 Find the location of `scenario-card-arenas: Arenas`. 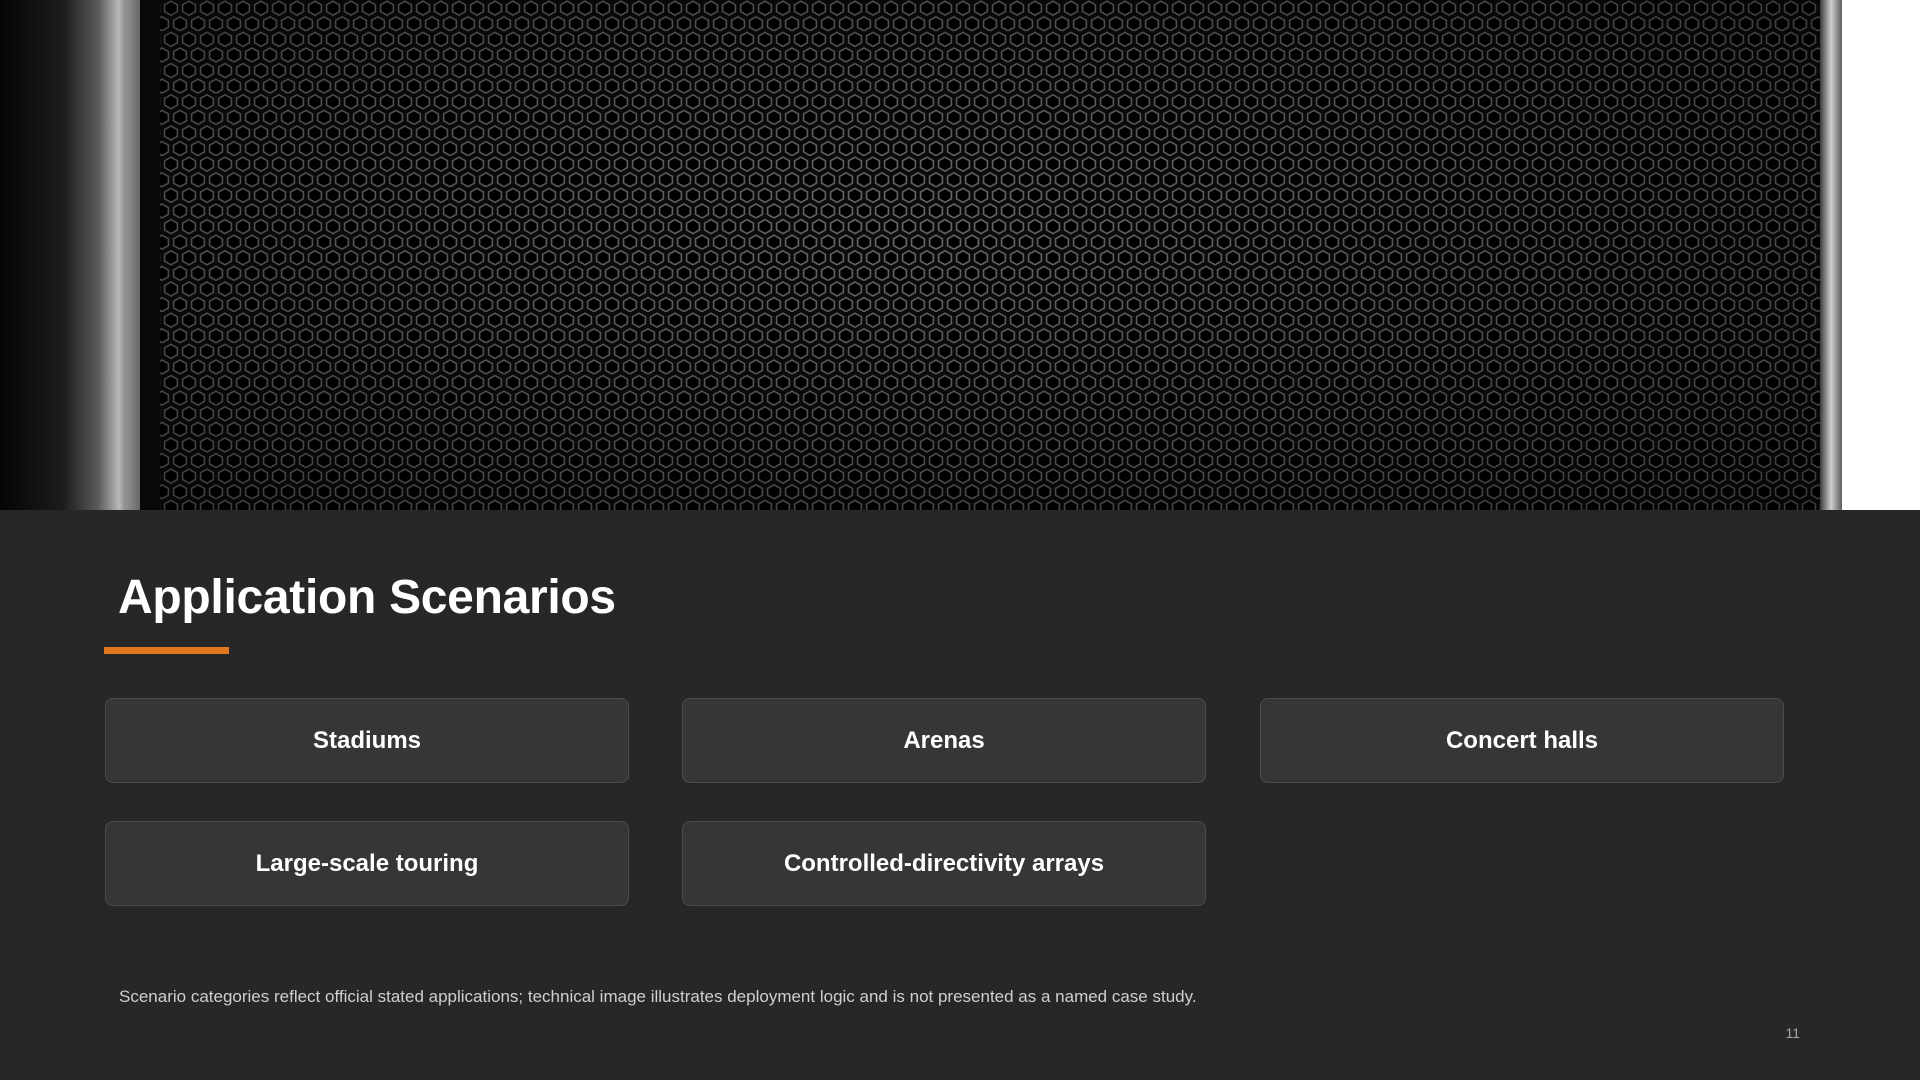

scenario-card-arenas: Arenas is located at coordinates (944, 740).